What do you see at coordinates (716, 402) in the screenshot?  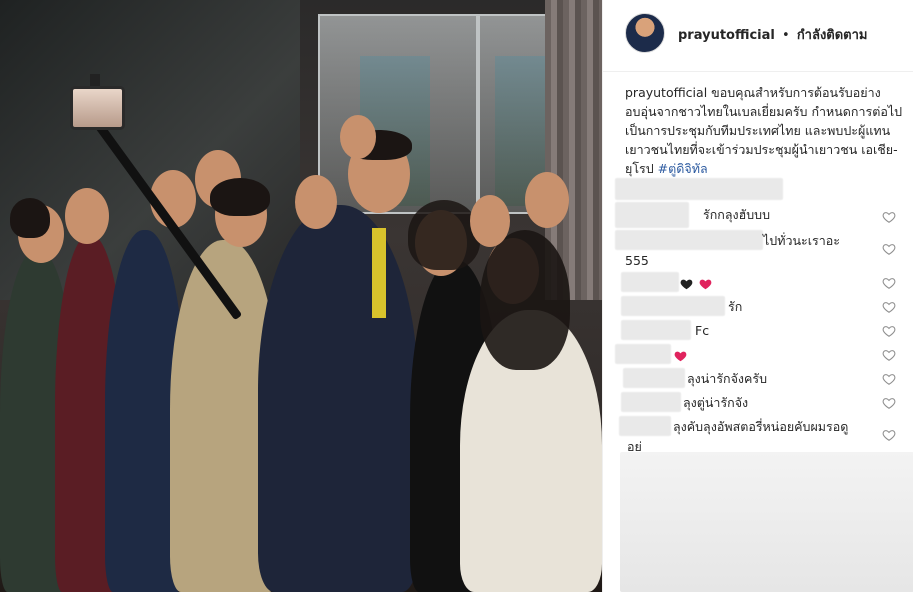 I see `comment-text: ลุงตู่น่ารักจัง` at bounding box center [716, 402].